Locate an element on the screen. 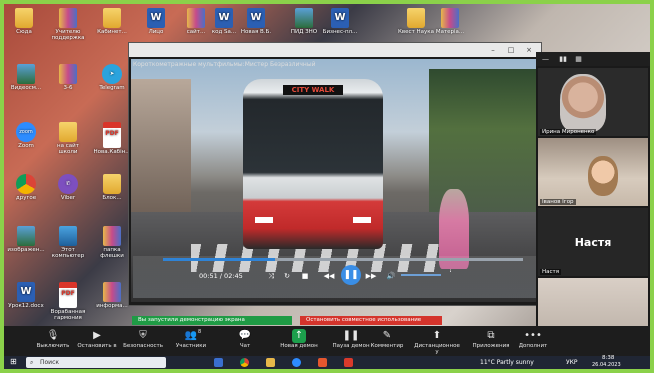 This screenshot has height=373, width=654. zoom-button-camera: ▶ Остановить в is located at coordinates (97, 339).